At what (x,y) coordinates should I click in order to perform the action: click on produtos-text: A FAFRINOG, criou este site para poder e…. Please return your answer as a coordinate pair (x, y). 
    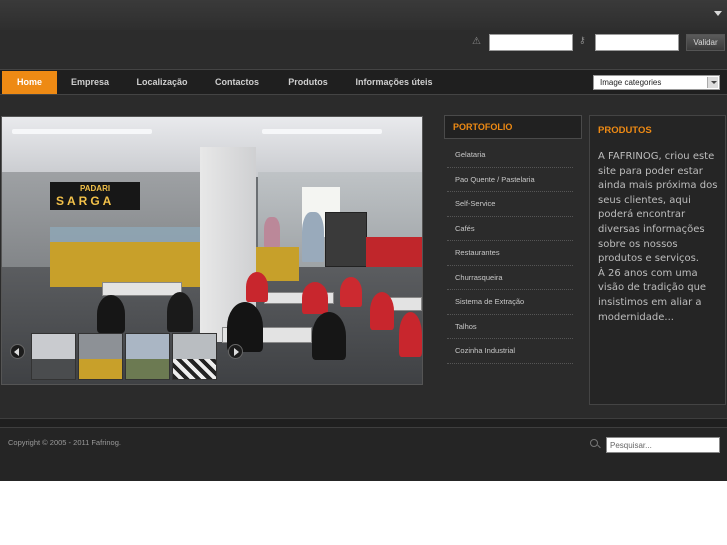
    Looking at the image, I should click on (658, 237).